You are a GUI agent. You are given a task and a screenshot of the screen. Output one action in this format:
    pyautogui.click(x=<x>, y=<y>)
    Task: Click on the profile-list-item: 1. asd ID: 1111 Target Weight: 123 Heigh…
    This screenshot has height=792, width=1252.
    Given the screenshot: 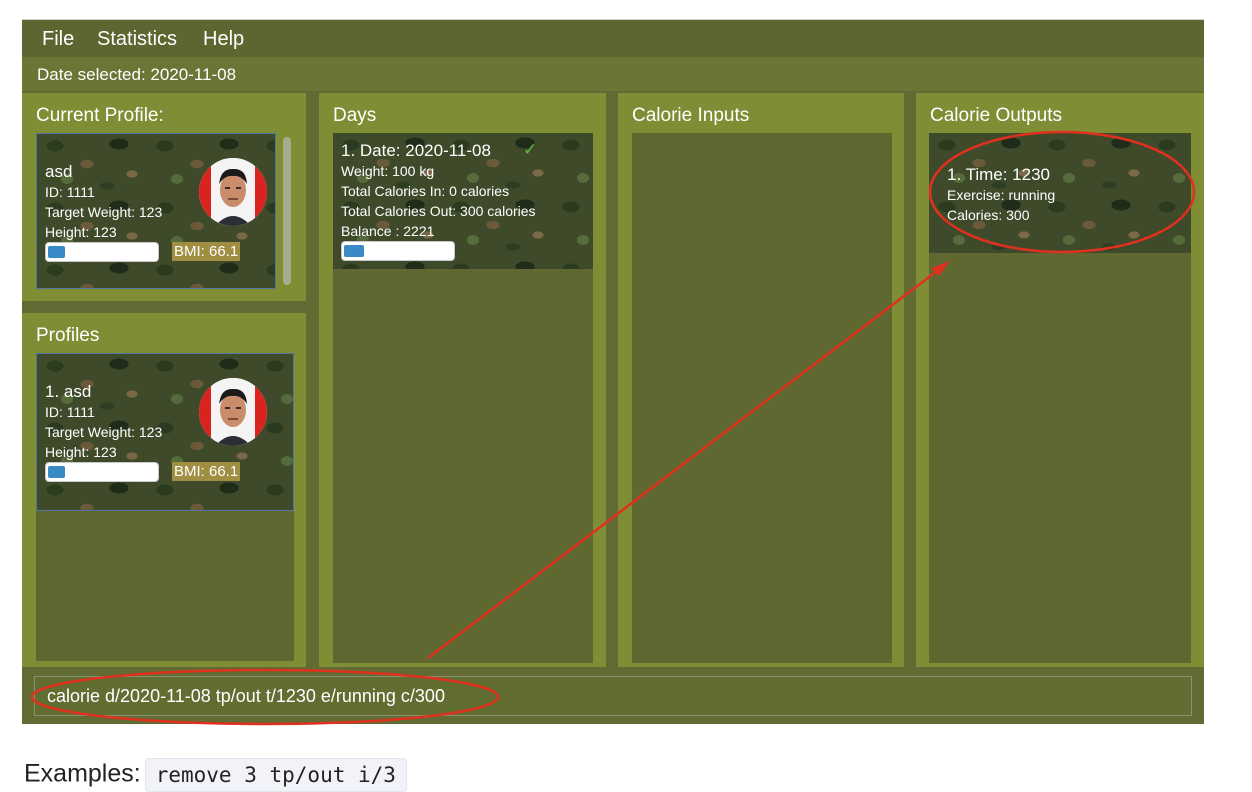 What is the action you would take?
    pyautogui.click(x=165, y=432)
    